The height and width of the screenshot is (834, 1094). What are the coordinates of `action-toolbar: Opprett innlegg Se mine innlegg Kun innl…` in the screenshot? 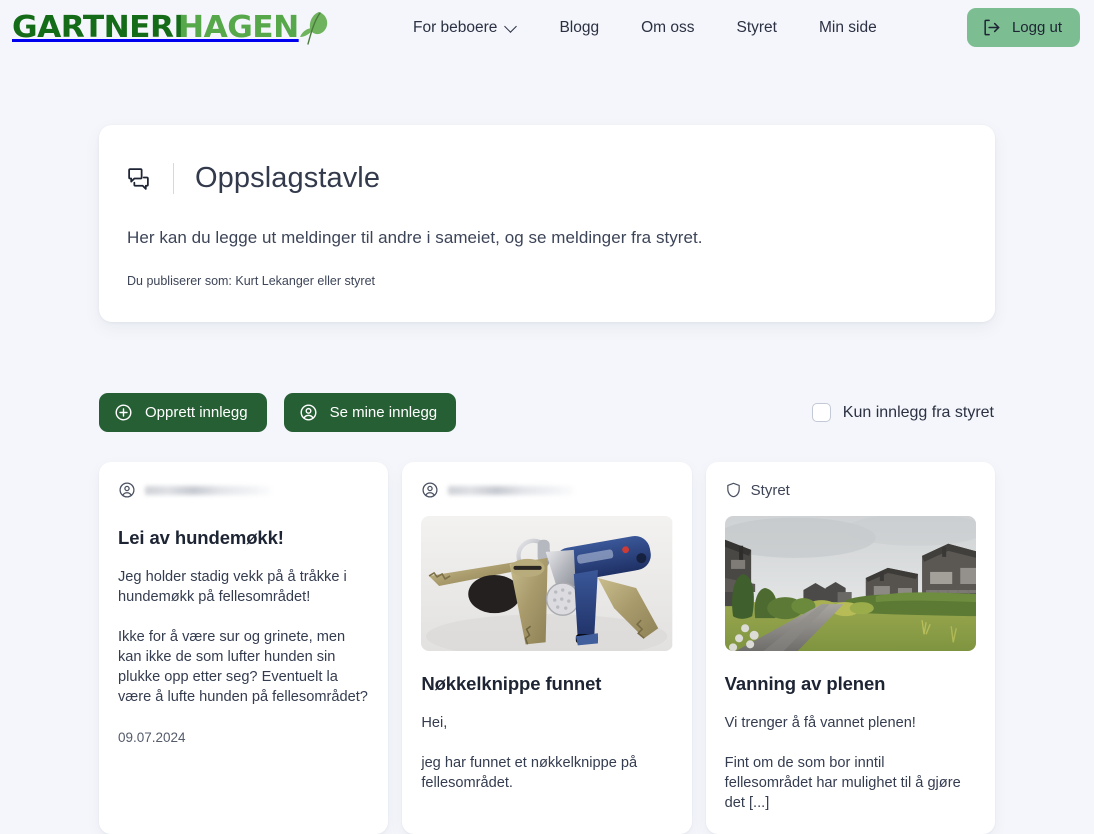 It's located at (547, 412).